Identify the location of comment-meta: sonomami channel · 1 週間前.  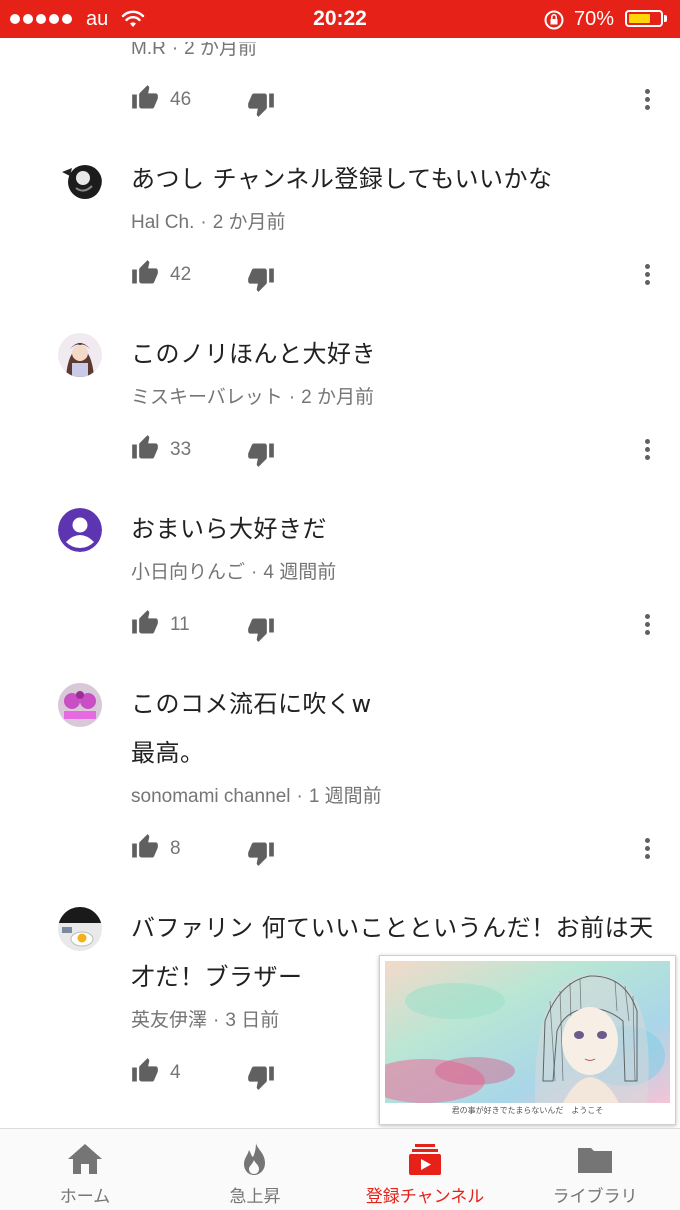
(256, 794).